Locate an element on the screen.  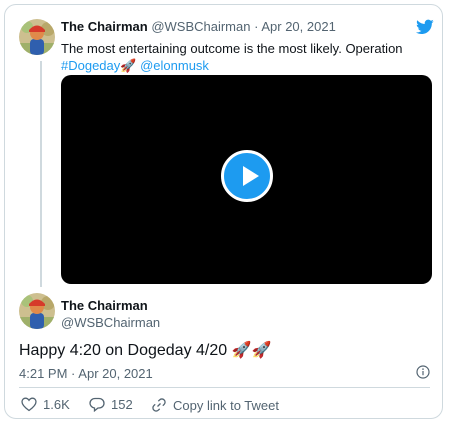
thread-connector-line is located at coordinates (41, 174).